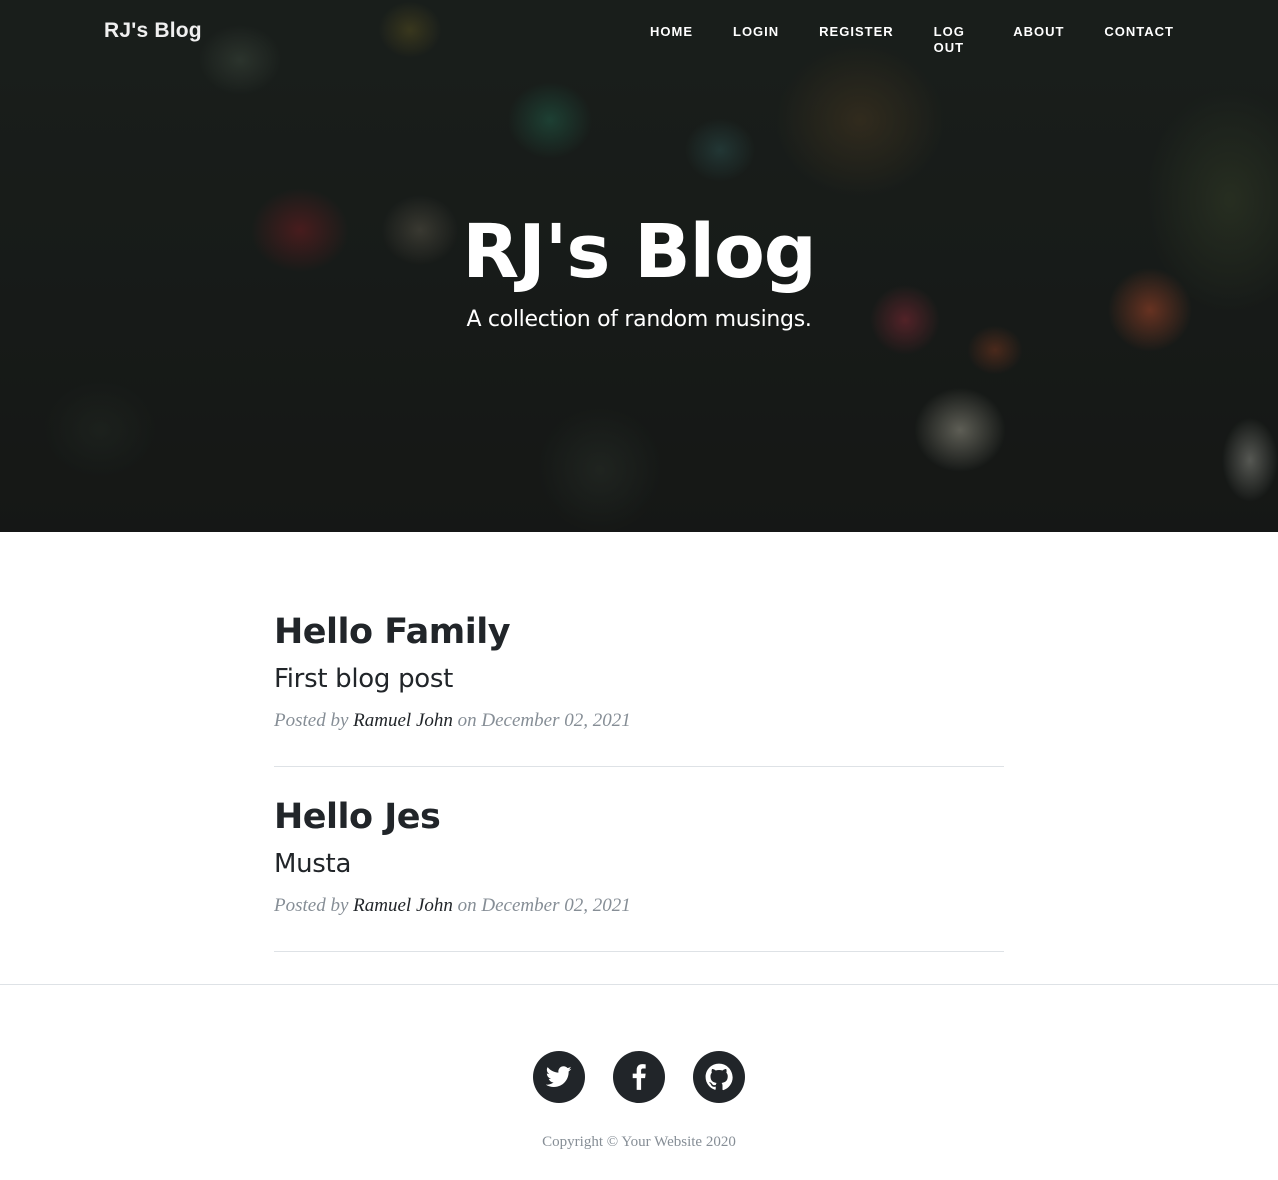 This screenshot has width=1278, height=1180. What do you see at coordinates (639, 252) in the screenshot?
I see `site-title: RJ's Blog` at bounding box center [639, 252].